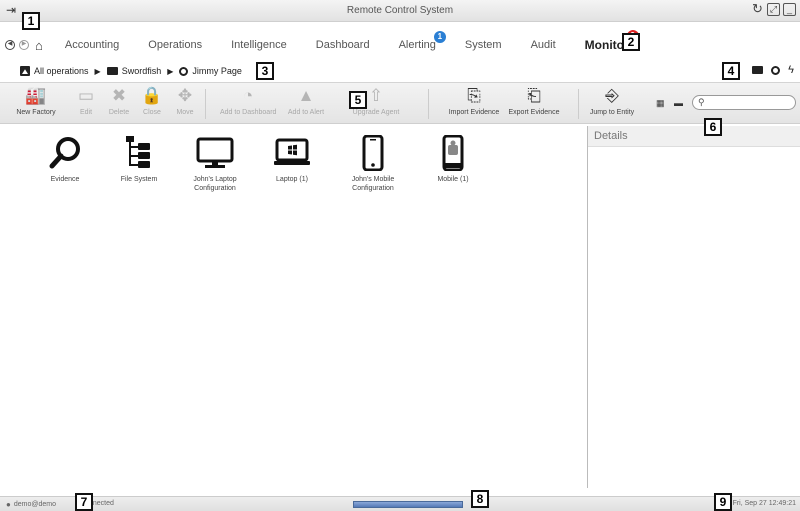 The width and height of the screenshot is (800, 511). Describe the element at coordinates (139, 179) in the screenshot. I see `entity-label: File System` at that location.